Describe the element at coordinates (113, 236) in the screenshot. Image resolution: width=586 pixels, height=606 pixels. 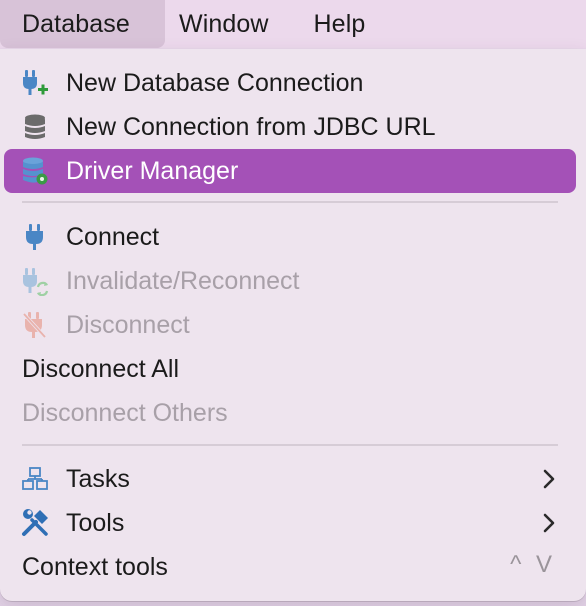
I see `menu-item-label: Connect` at that location.